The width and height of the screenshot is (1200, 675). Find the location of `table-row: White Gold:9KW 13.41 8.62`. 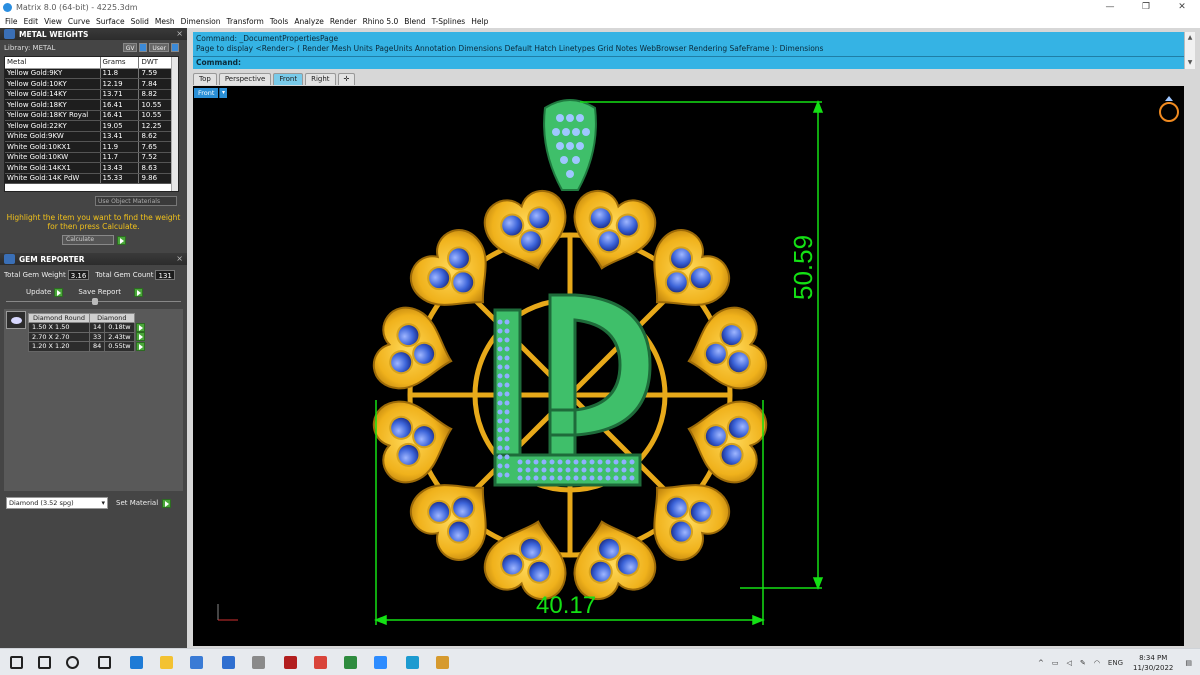

table-row: White Gold:9KW 13.41 8.62 is located at coordinates (89, 136).